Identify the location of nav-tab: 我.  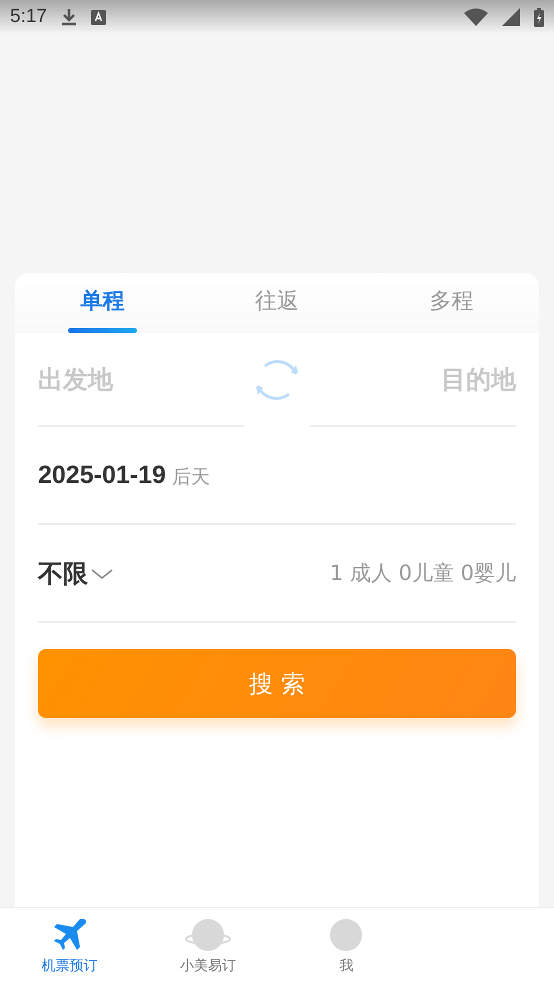
(346, 946).